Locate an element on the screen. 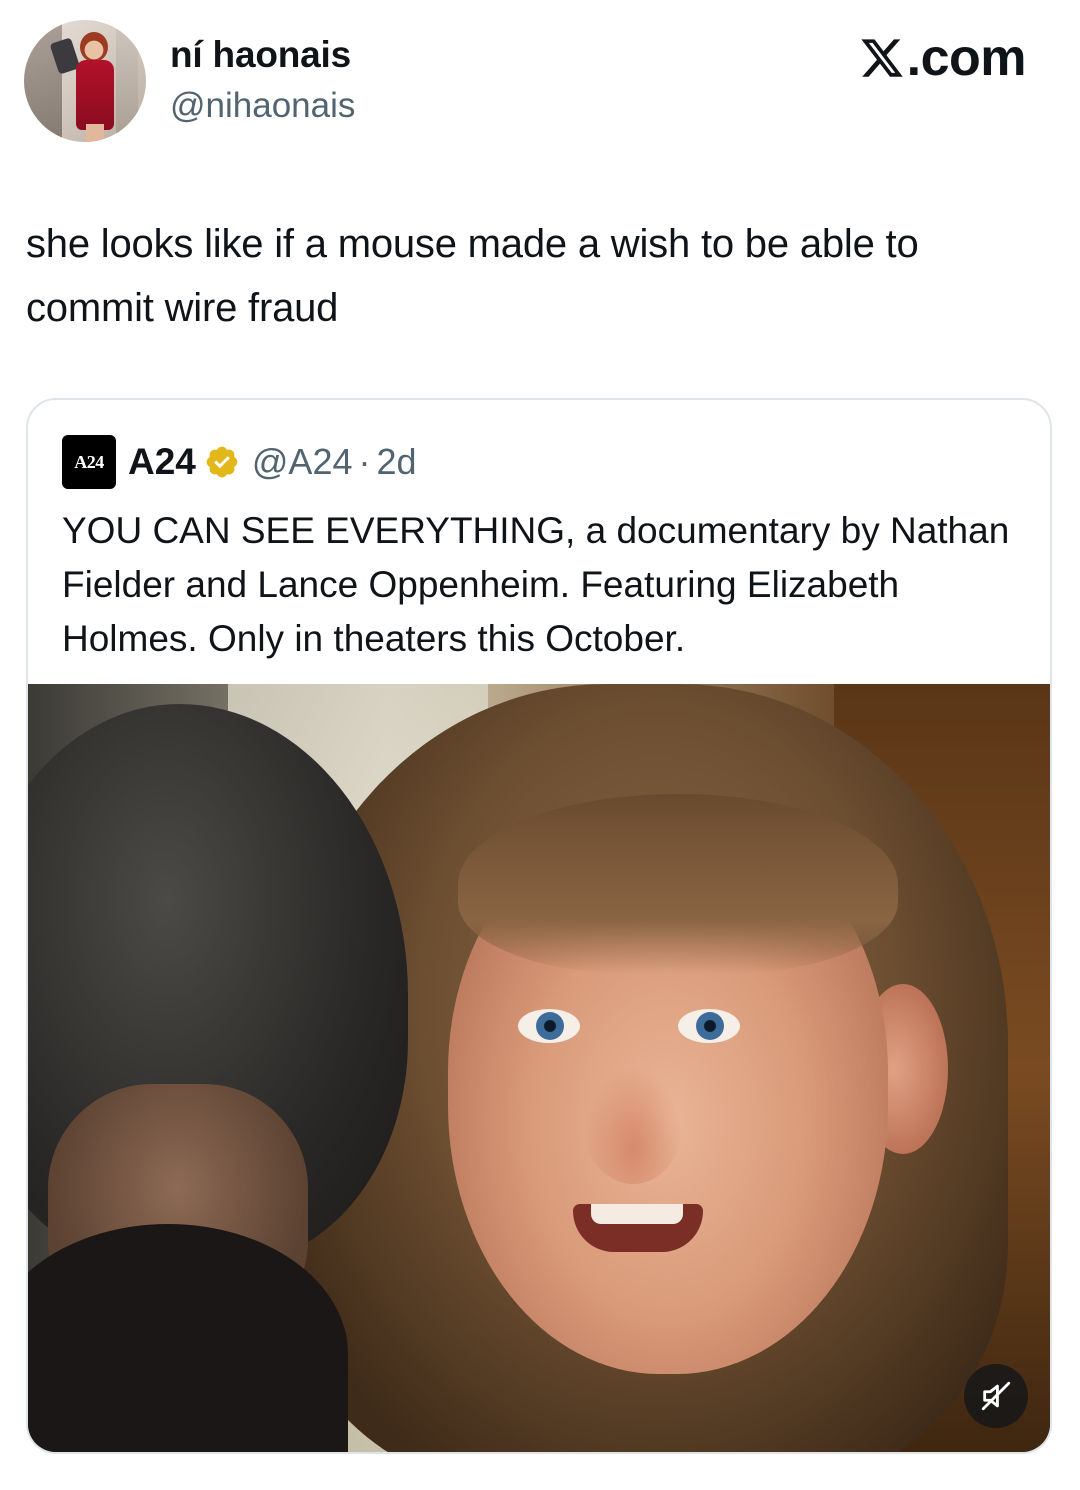  author-avatar is located at coordinates (85, 81).